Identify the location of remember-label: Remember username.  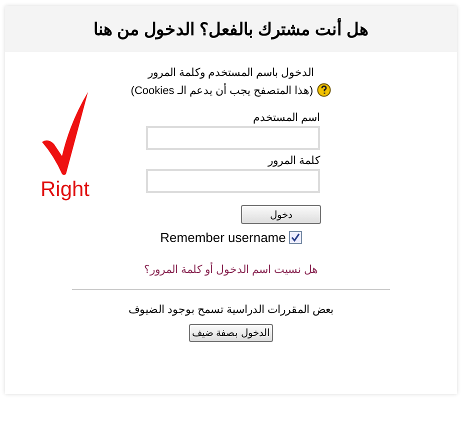
(223, 237).